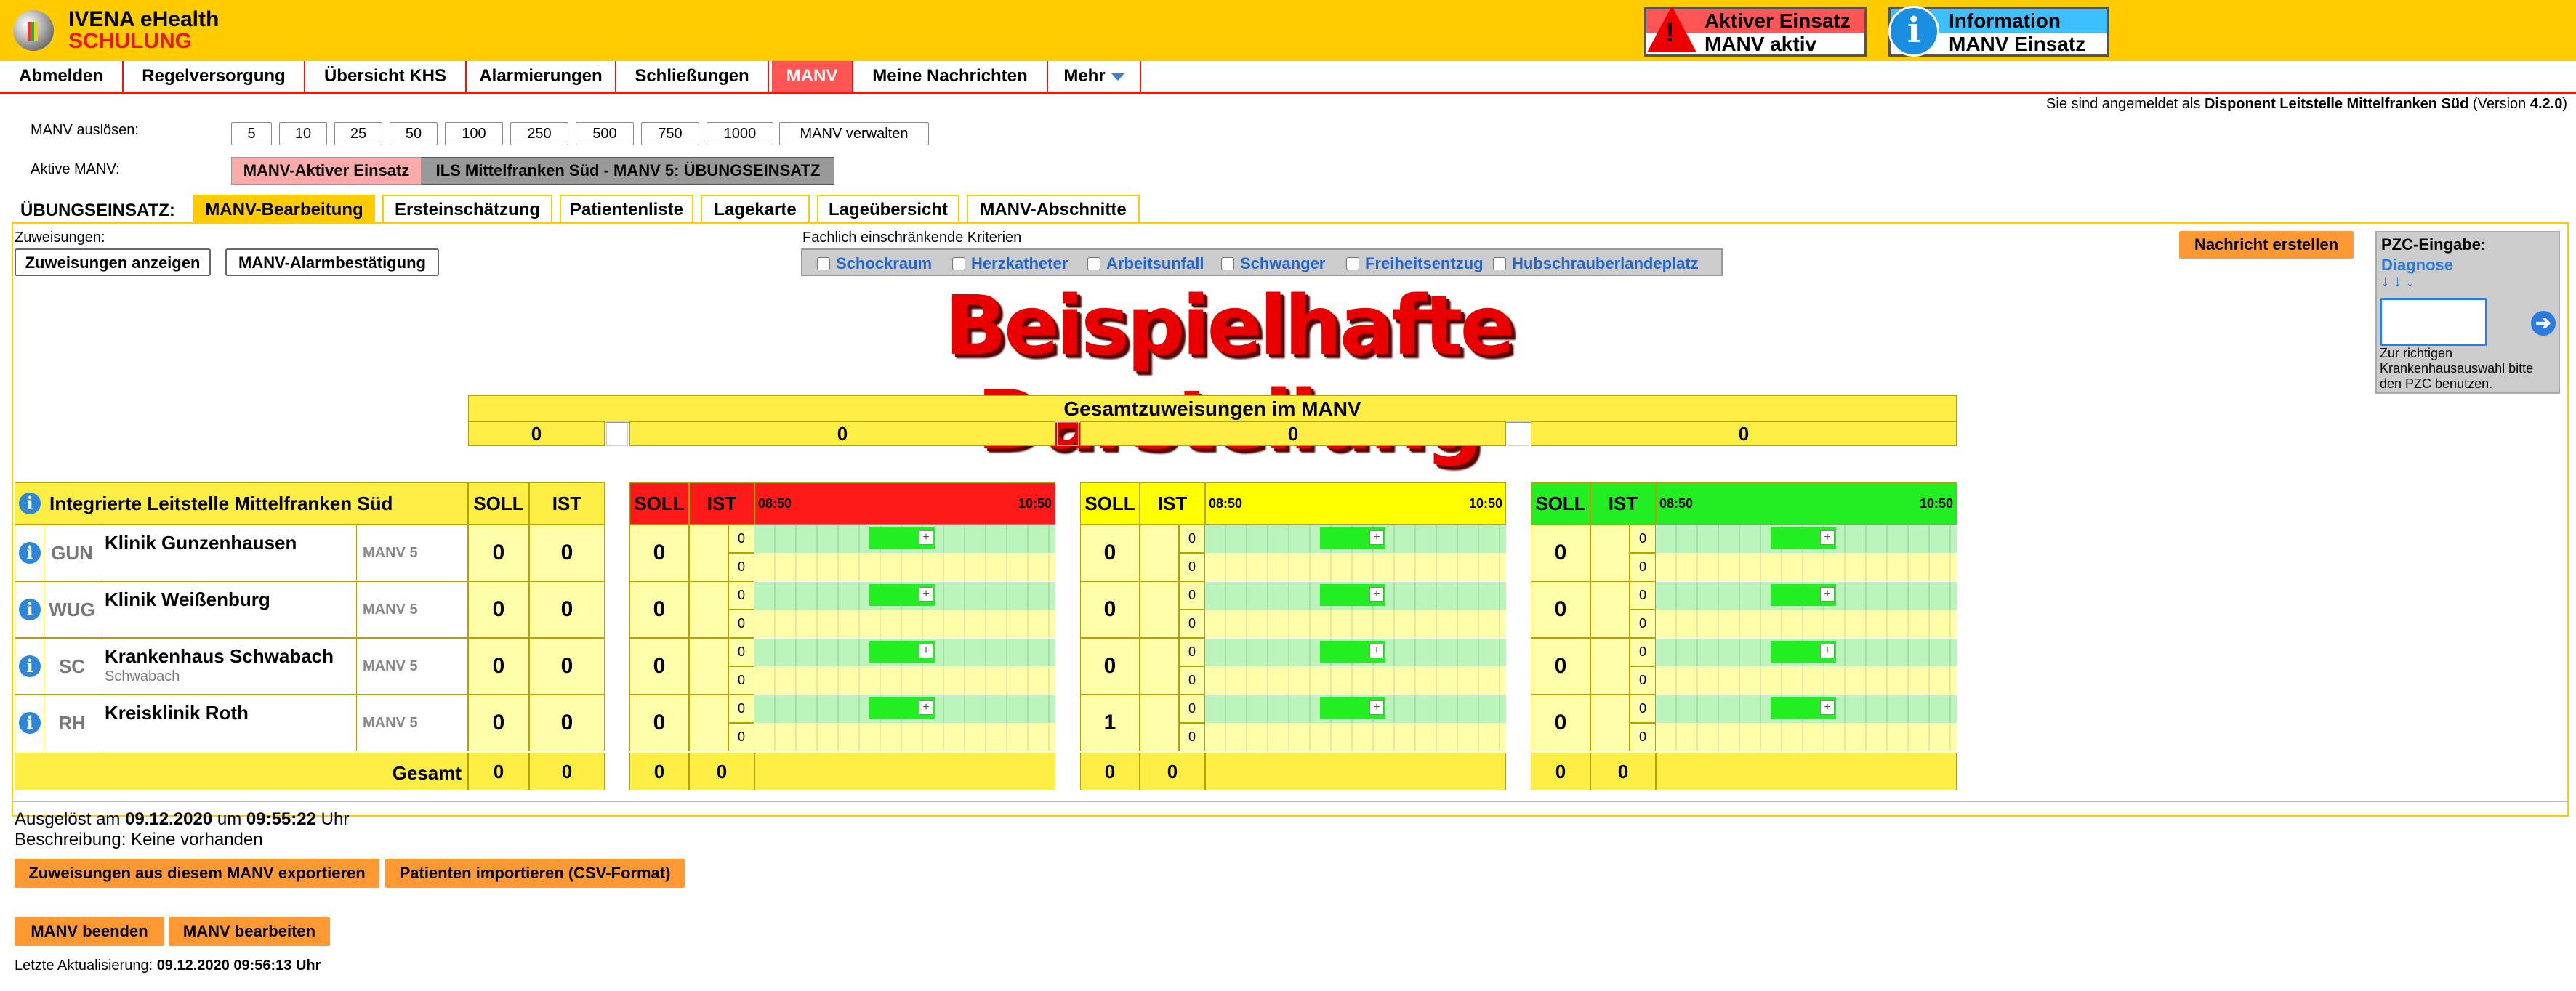 The height and width of the screenshot is (991, 2576). I want to click on trigger-10-button: 10, so click(303, 133).